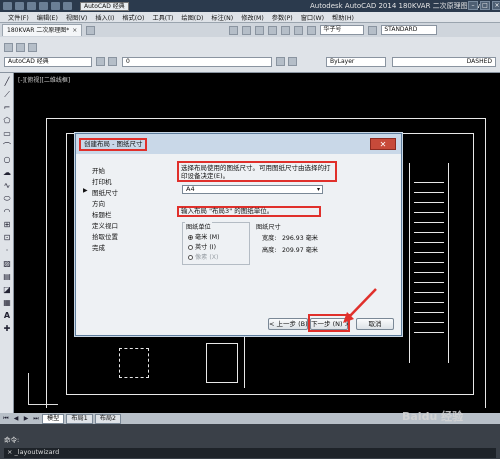 The height and width of the screenshot is (459, 500). Describe the element at coordinates (249, 211) in the screenshot. I see `units-prompt: 输入布局 "布局3" 的图纸单位。` at that location.